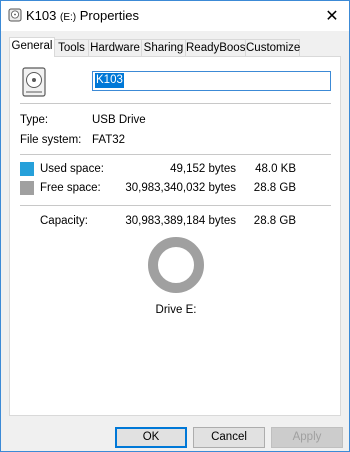 This screenshot has width=350, height=452. I want to click on window-title: K103 (E:) Properties, so click(82, 15).